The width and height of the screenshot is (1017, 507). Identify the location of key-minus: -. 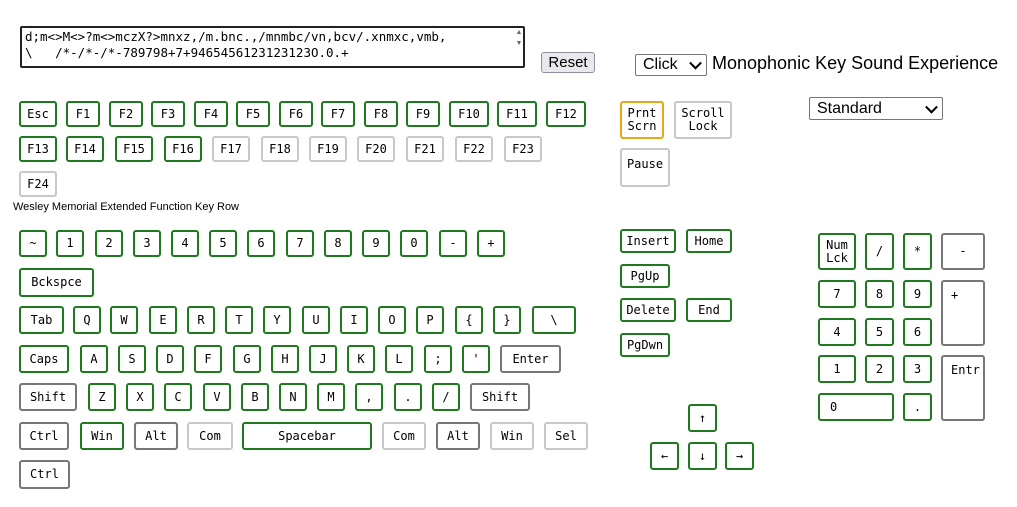
(453, 243).